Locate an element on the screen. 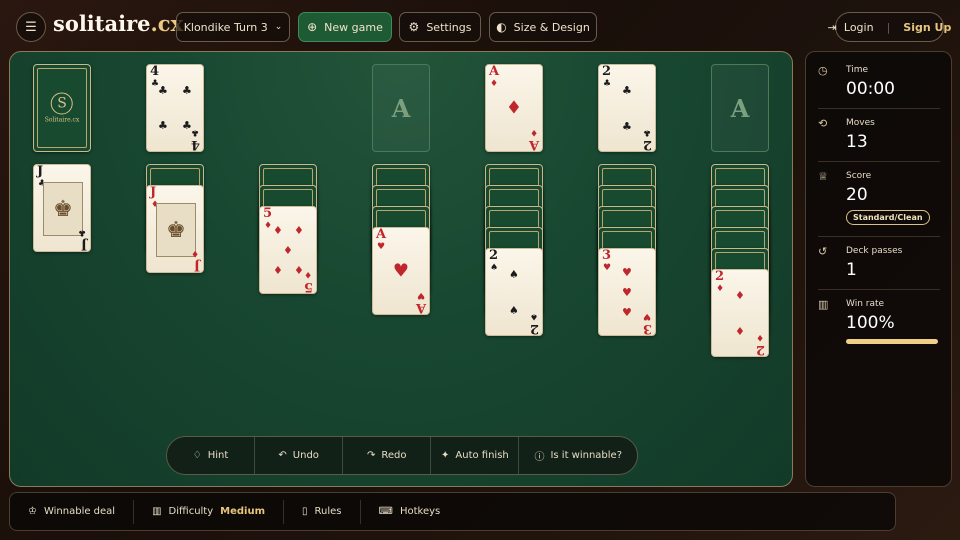 Image resolution: width=960 pixels, height=540 pixels. waste-card: 4 ♣ ♣ ♣ ♣ ♣ 4 ♣ is located at coordinates (175, 108).